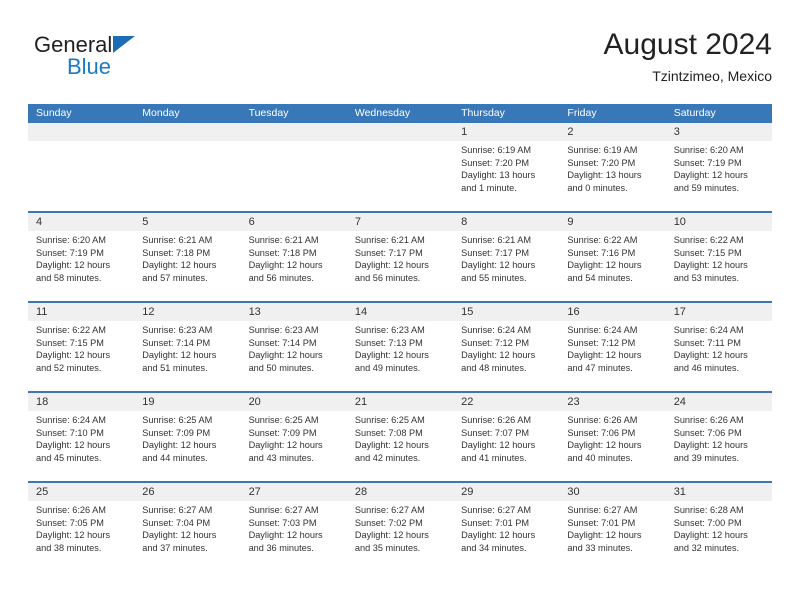  What do you see at coordinates (719, 402) in the screenshot?
I see `day-number: 24` at bounding box center [719, 402].